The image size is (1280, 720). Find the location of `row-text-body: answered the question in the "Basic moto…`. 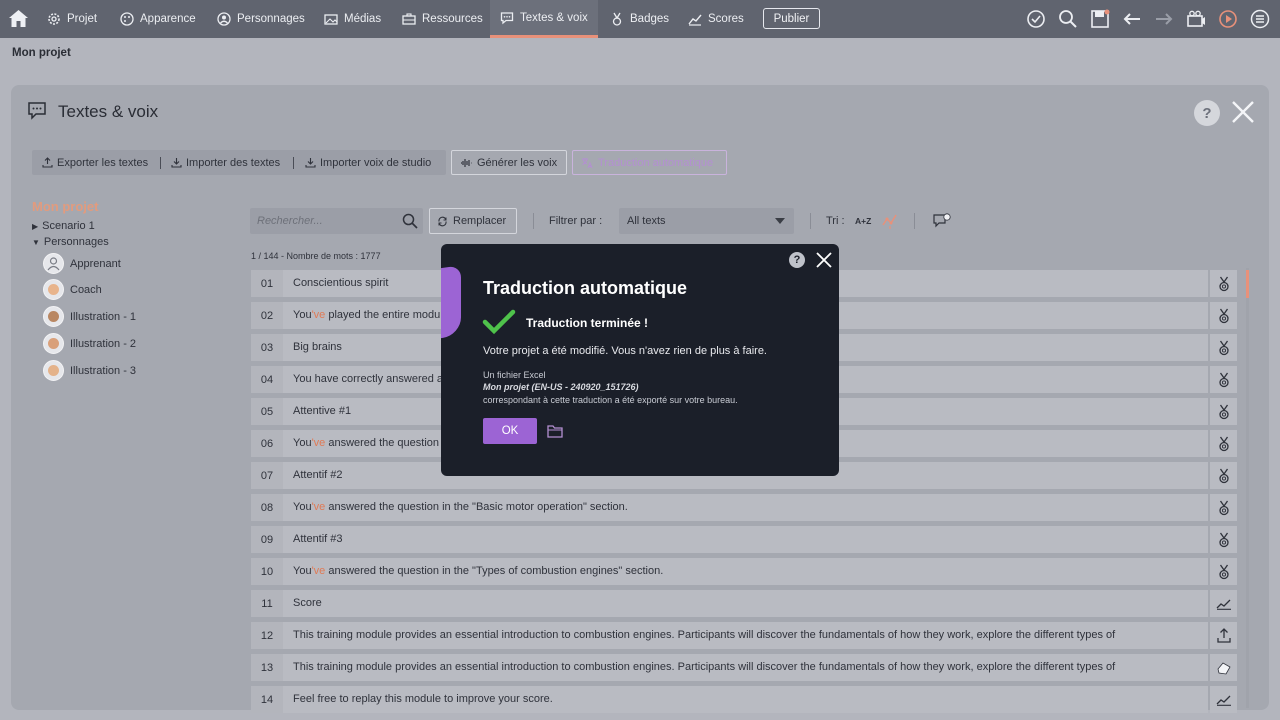

row-text-body: answered the question in the "Basic moto… is located at coordinates (476, 507).